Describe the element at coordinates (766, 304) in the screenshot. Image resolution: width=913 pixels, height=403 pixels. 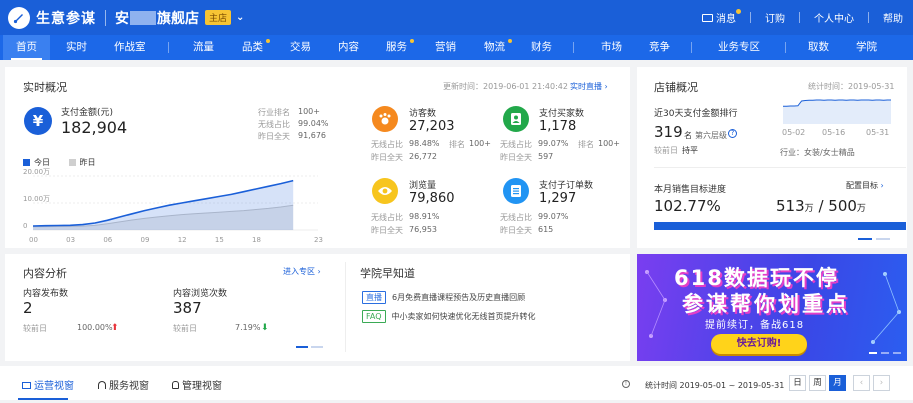
I see `banner-headline-2: 参谋帮你划重点` at that location.